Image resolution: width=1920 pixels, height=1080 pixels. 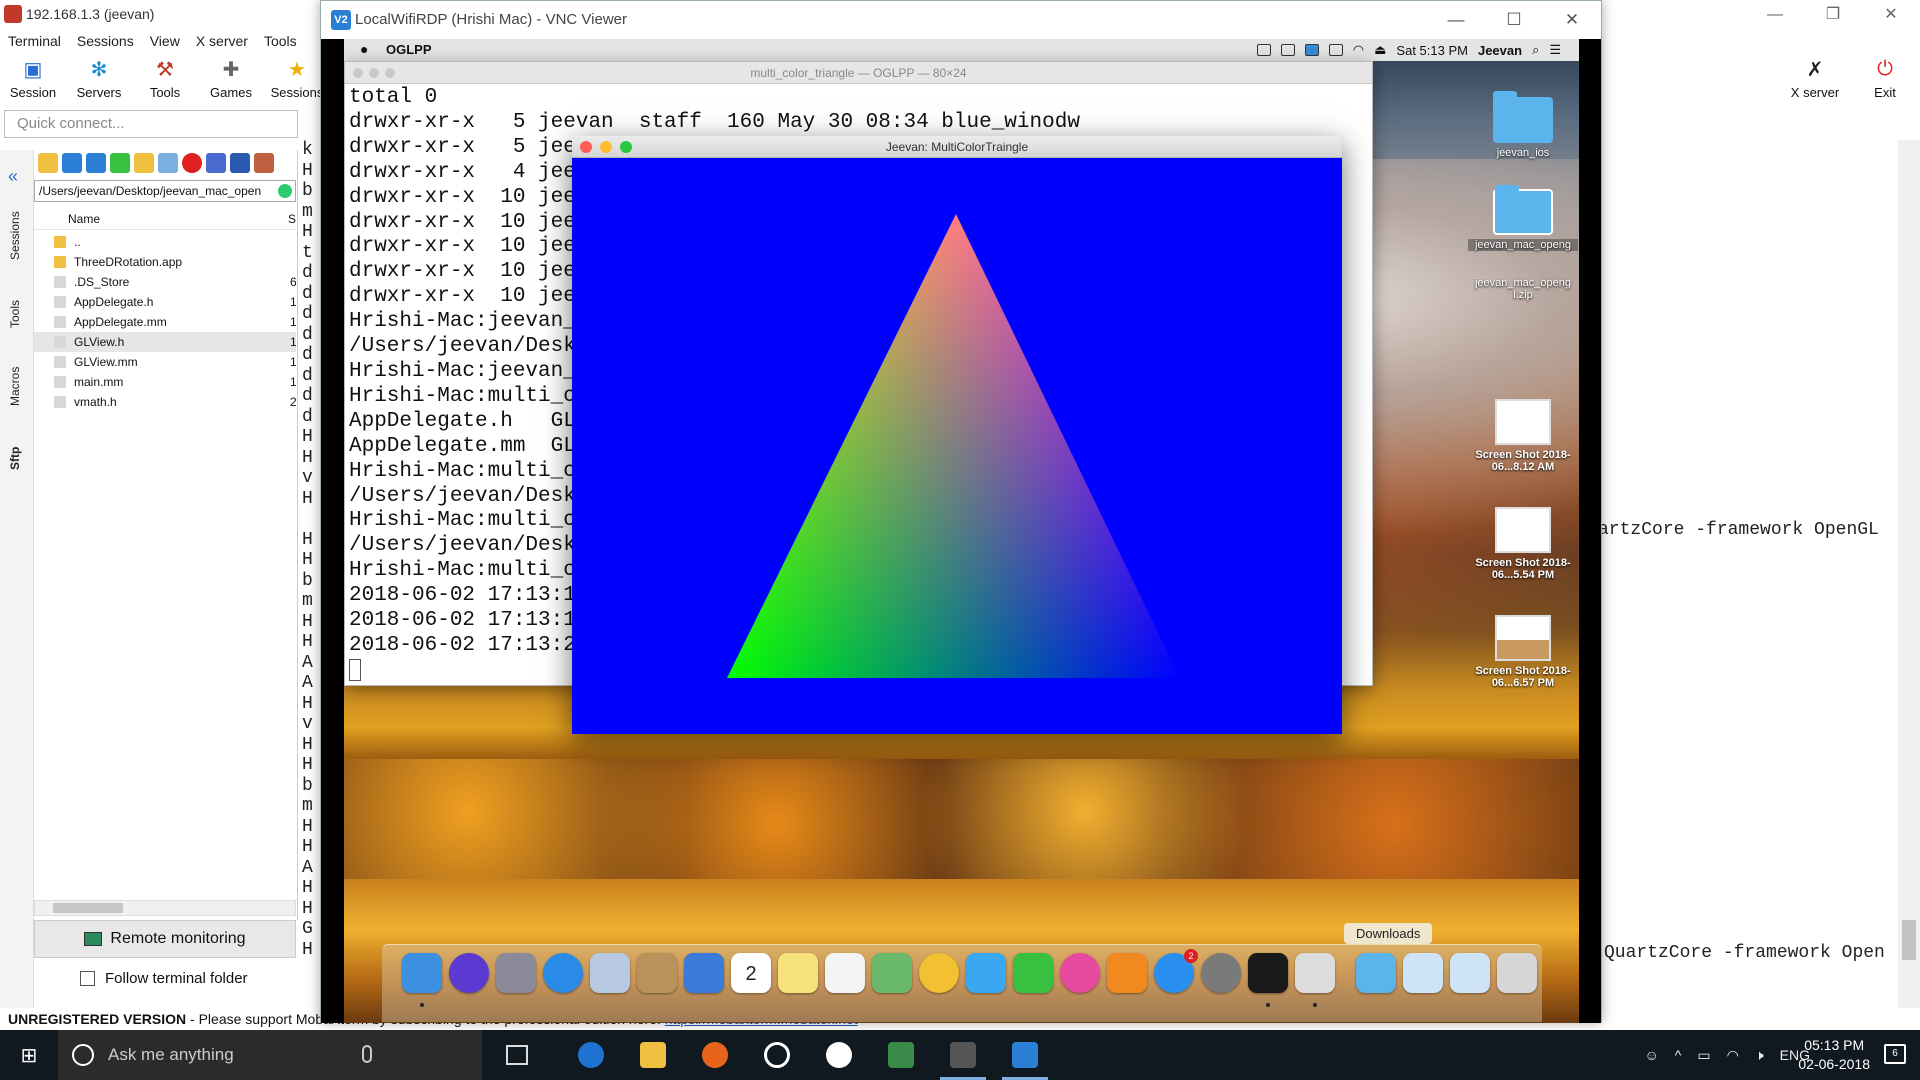 What do you see at coordinates (715, 1055) in the screenshot?
I see `taskbar-firefox` at bounding box center [715, 1055].